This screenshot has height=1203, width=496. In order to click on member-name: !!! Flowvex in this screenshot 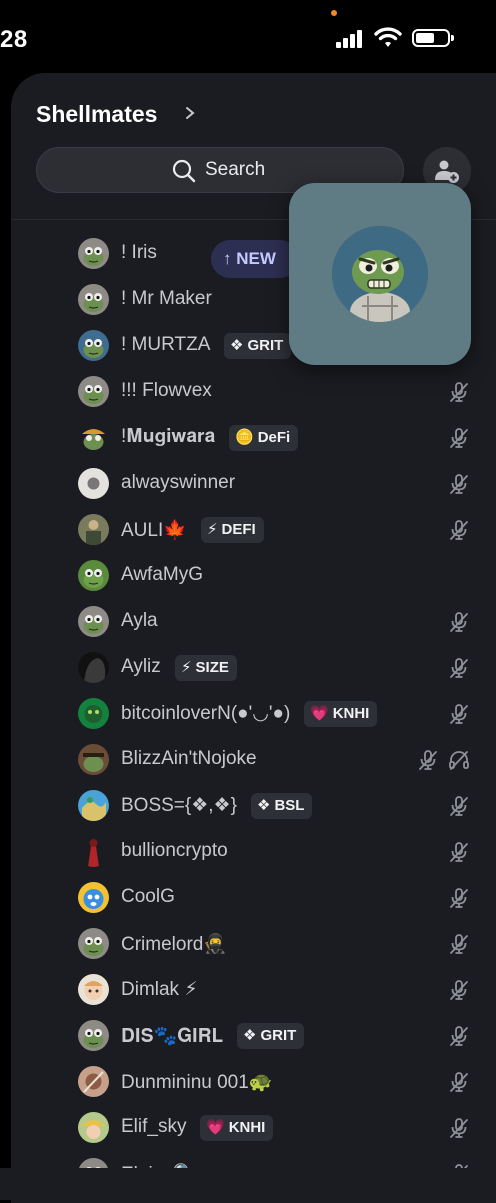, I will do `click(166, 390)`.